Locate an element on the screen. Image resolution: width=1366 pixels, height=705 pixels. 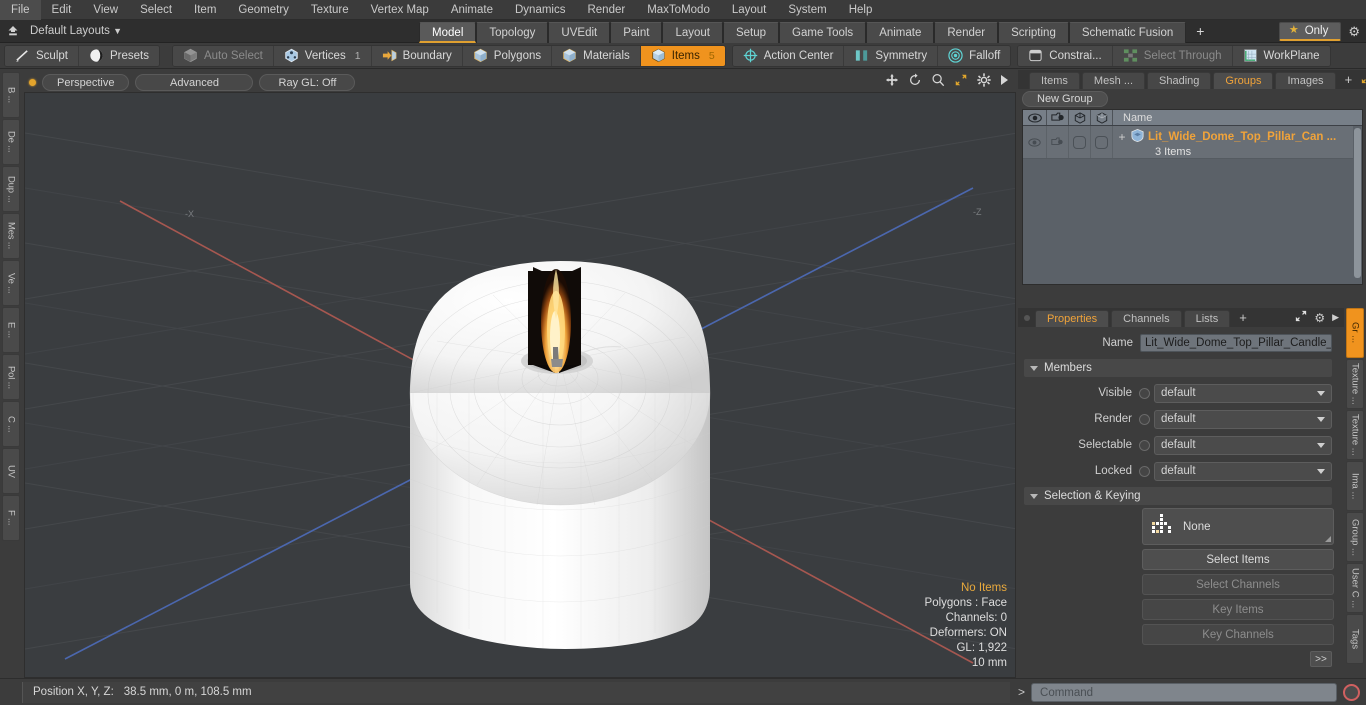
layout-tab-animate: Animate is located at coordinates (900, 32).